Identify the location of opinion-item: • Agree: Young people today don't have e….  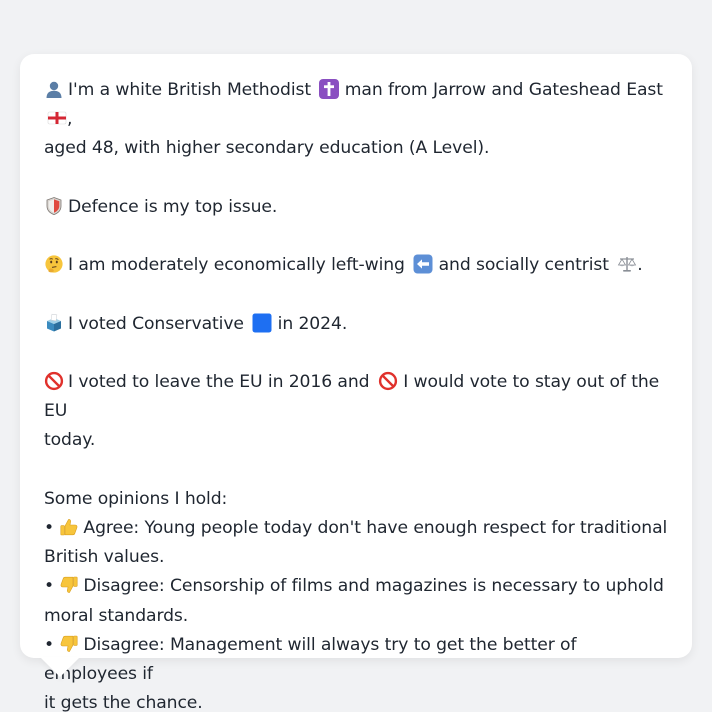
(356, 543).